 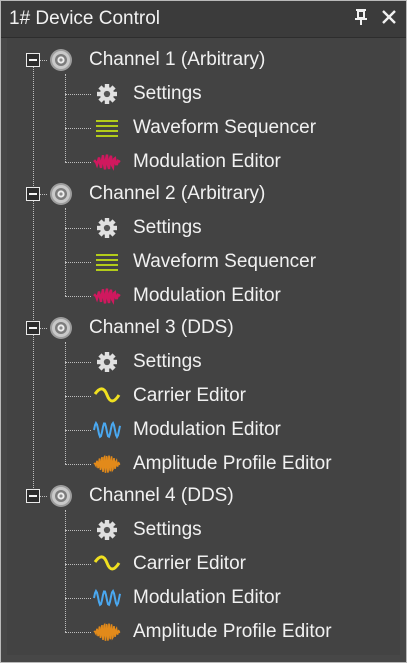 I want to click on tree-node-channel-1: Channel 1 (Arbitrary), so click(x=202, y=60).